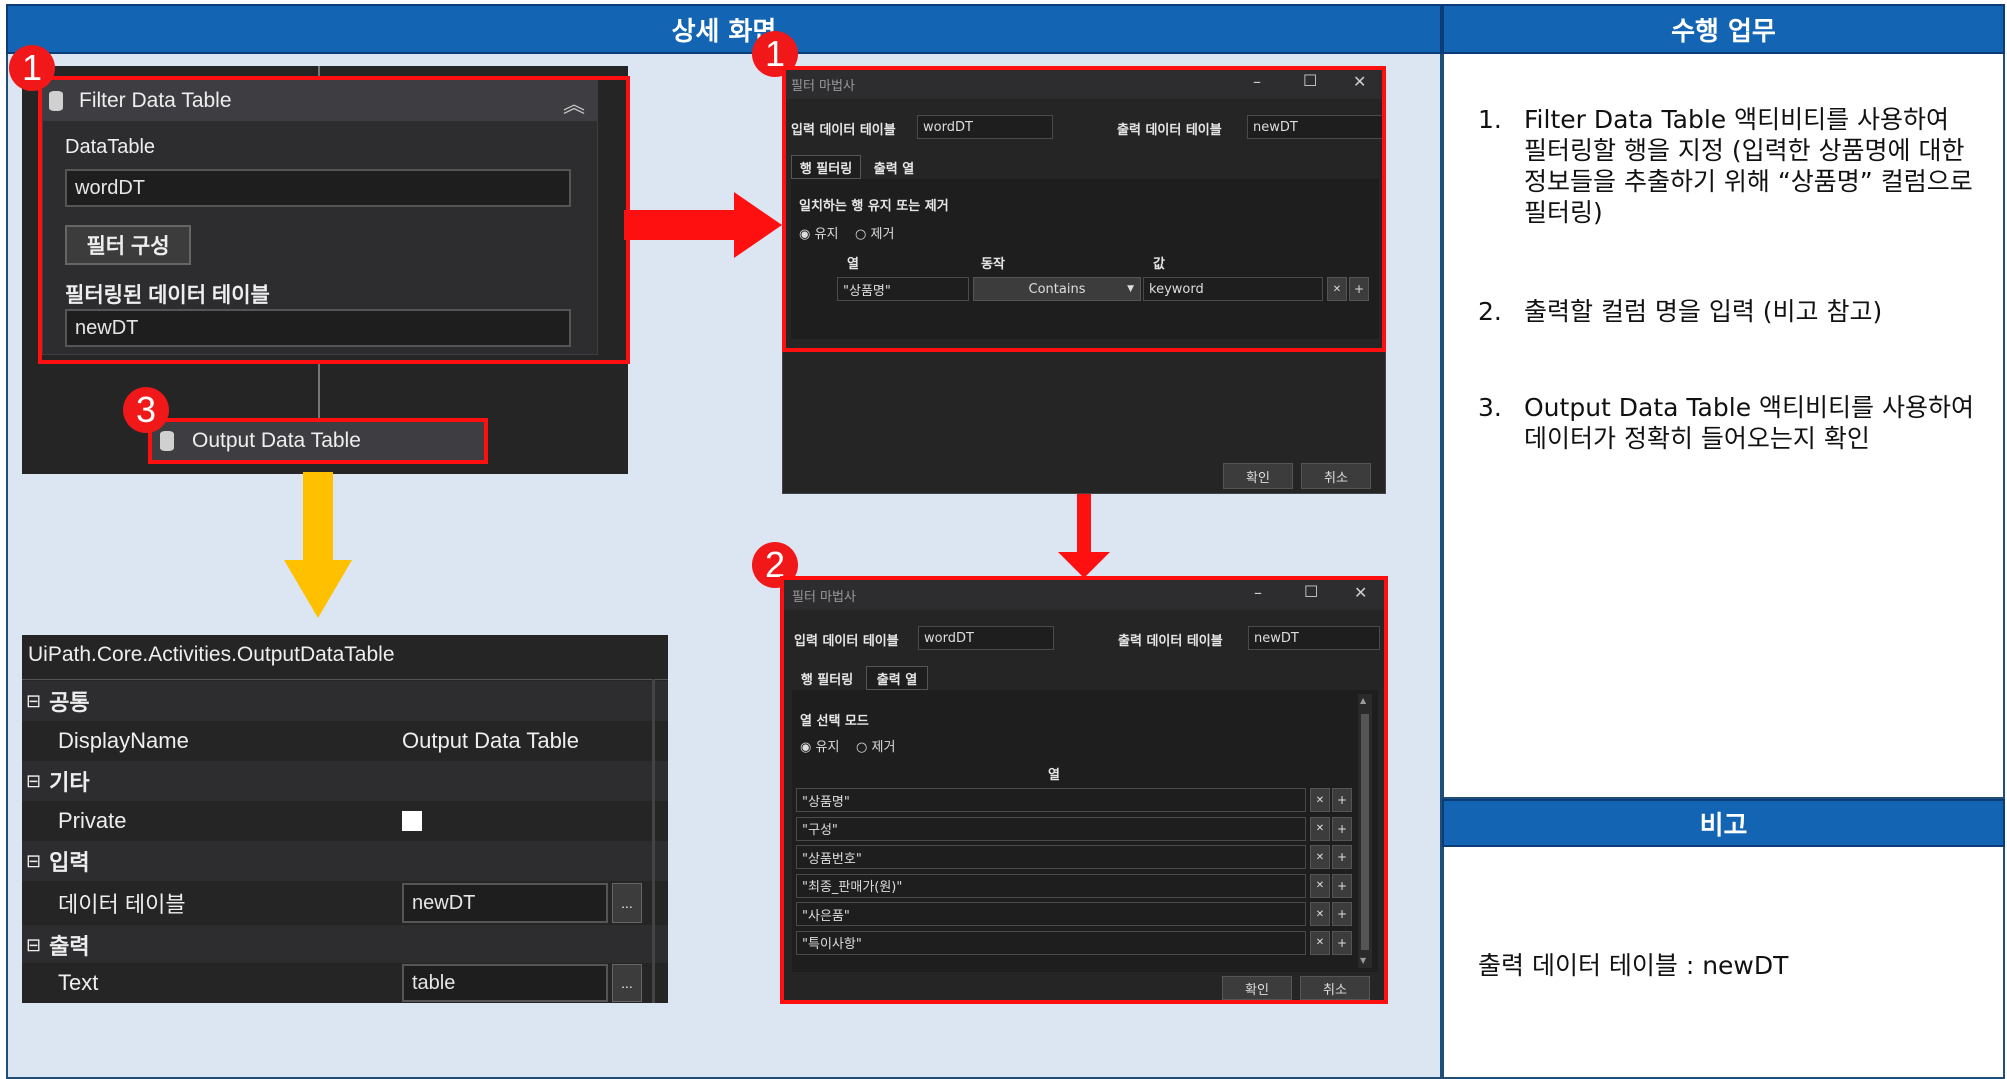 Image resolution: width=2007 pixels, height=1079 pixels. Describe the element at coordinates (123, 740) in the screenshot. I see `displayname-label: DisplayName` at that location.